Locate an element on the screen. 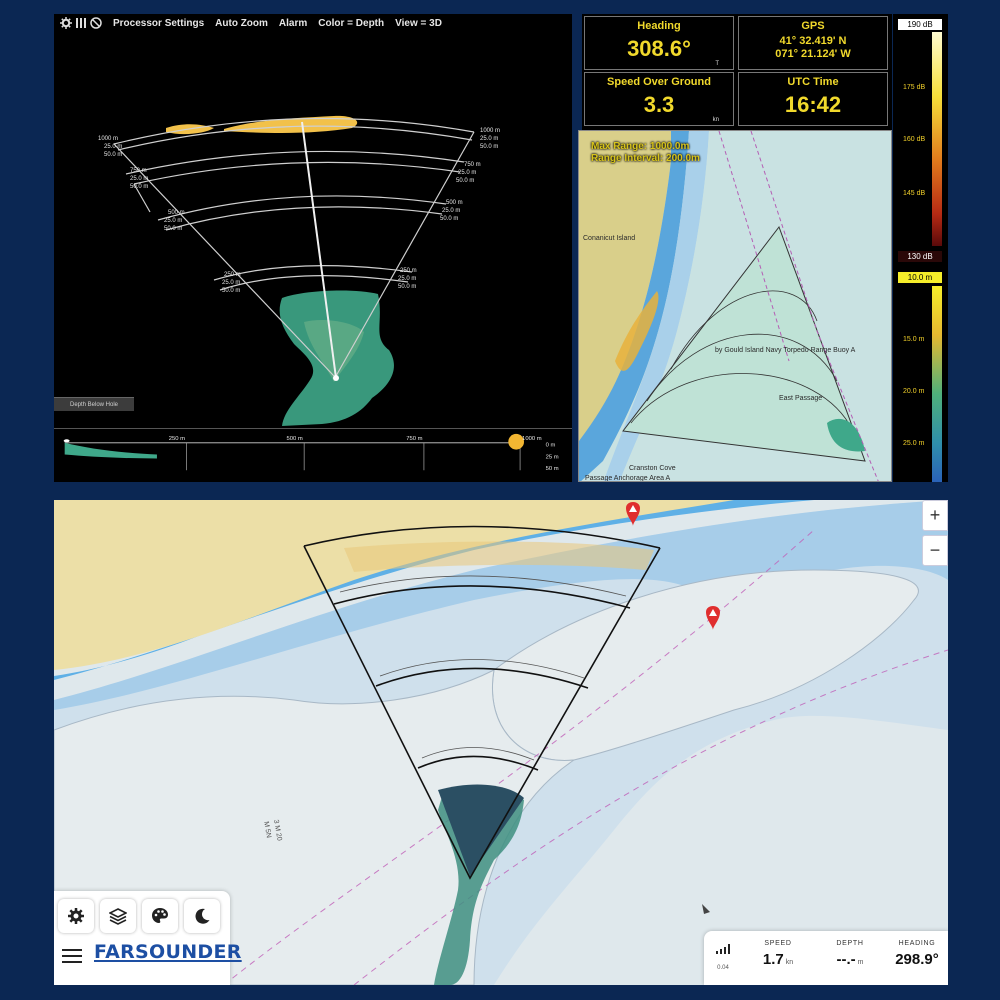 This screenshot has width=1000, height=1000. profile-depth-25: 25 m is located at coordinates (552, 457).